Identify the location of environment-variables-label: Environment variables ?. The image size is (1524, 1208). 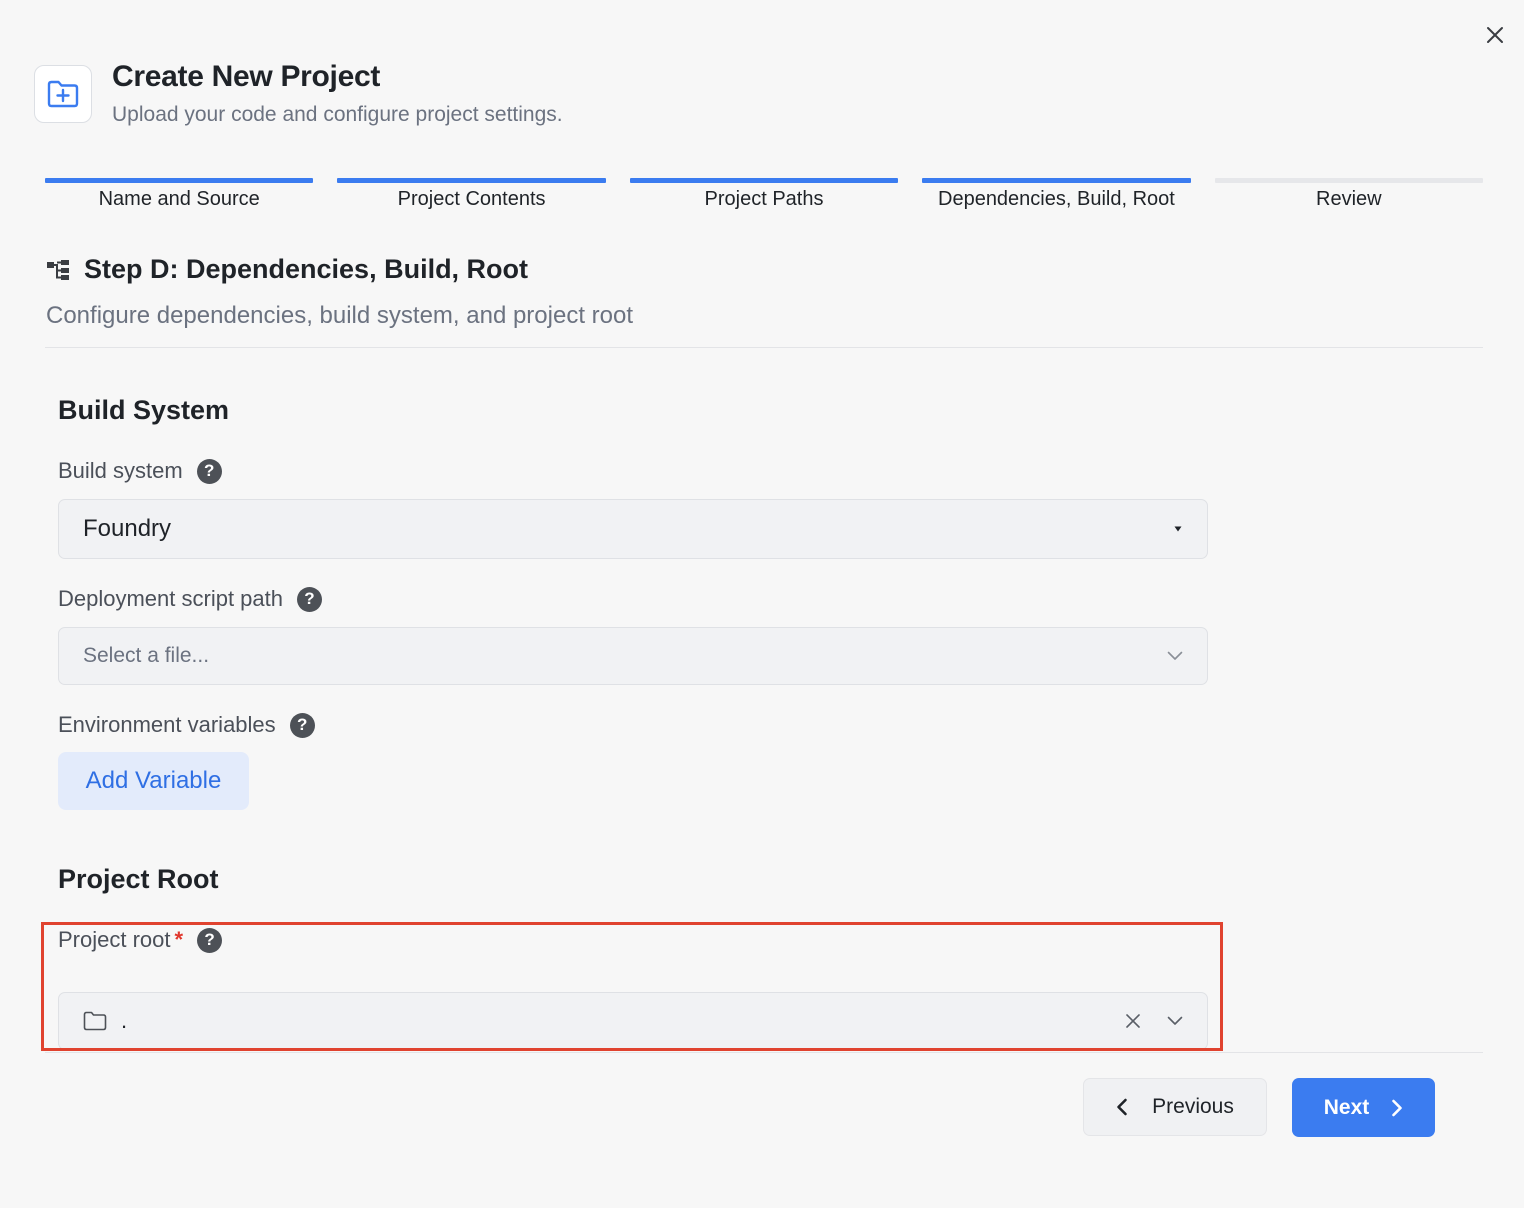
(186, 725).